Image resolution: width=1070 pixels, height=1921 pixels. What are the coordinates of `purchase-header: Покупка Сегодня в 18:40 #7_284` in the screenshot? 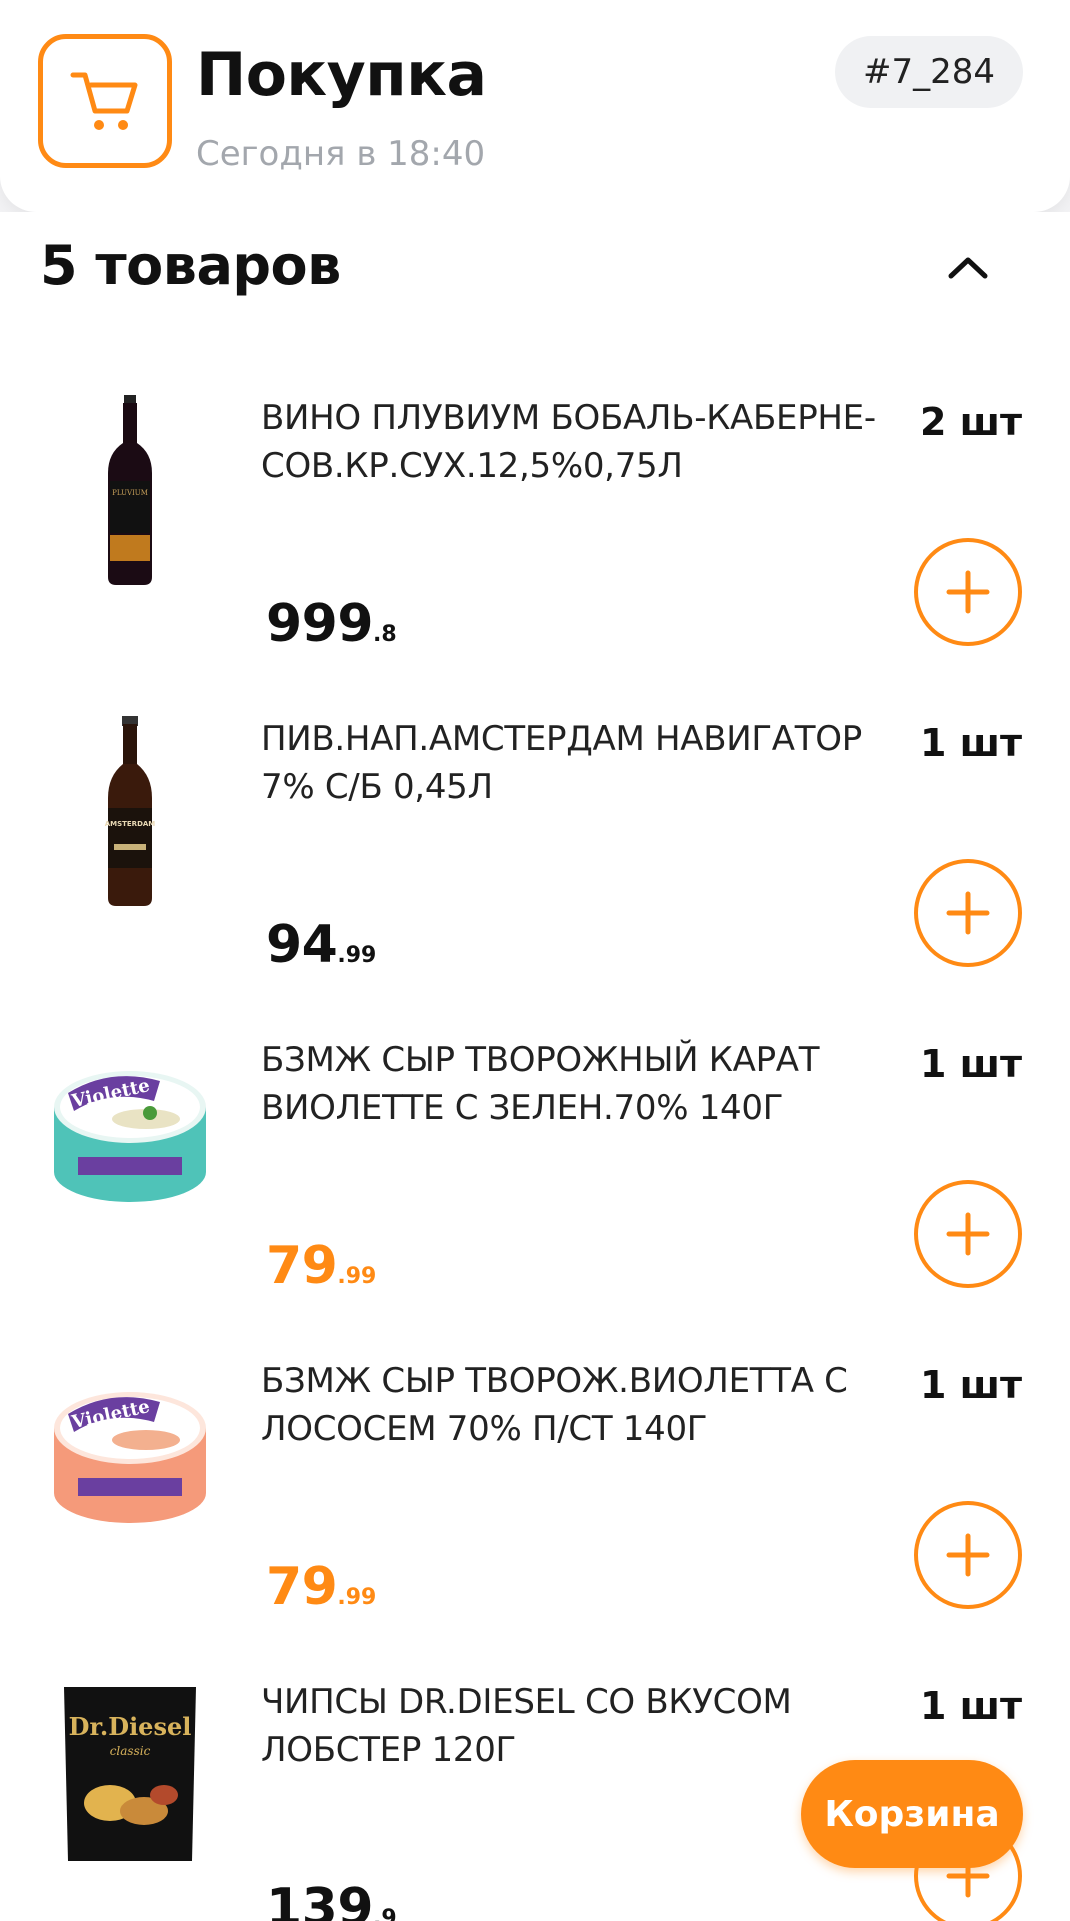 It's located at (535, 106).